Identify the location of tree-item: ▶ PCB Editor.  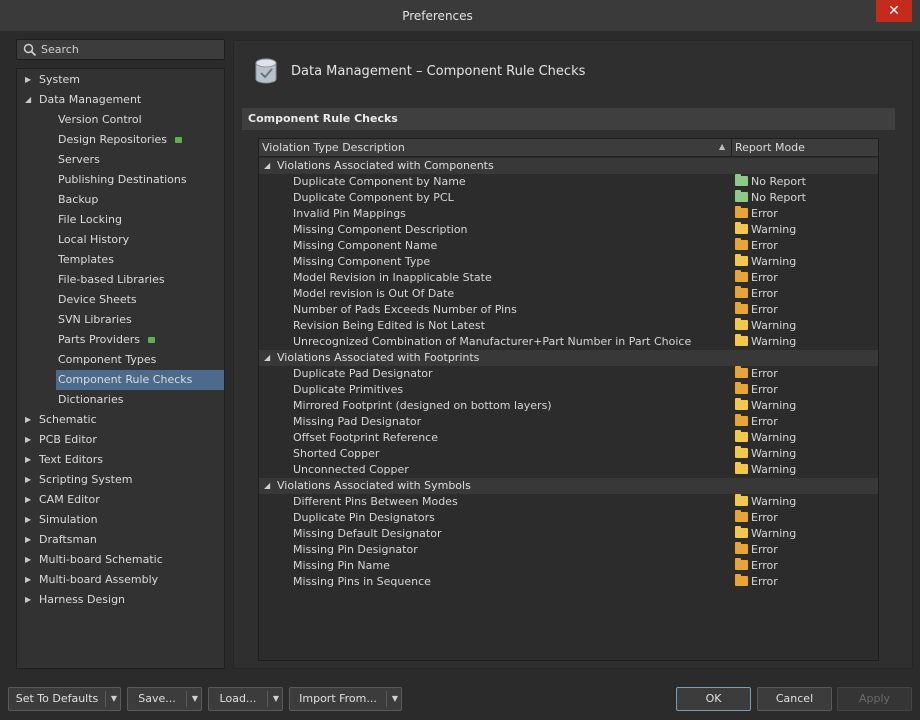
(120, 440).